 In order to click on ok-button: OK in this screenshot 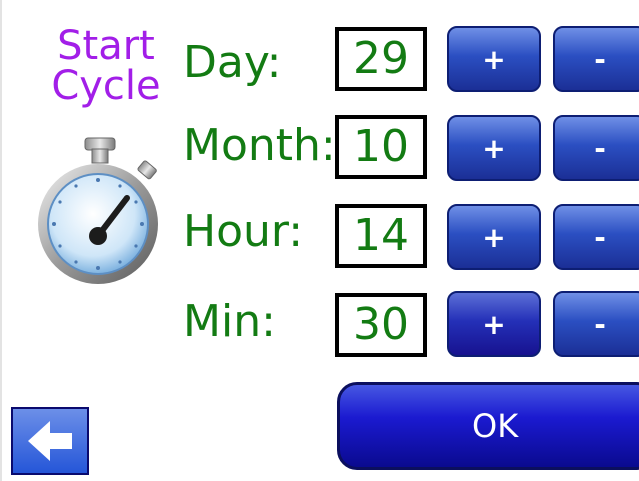, I will do `click(488, 426)`.